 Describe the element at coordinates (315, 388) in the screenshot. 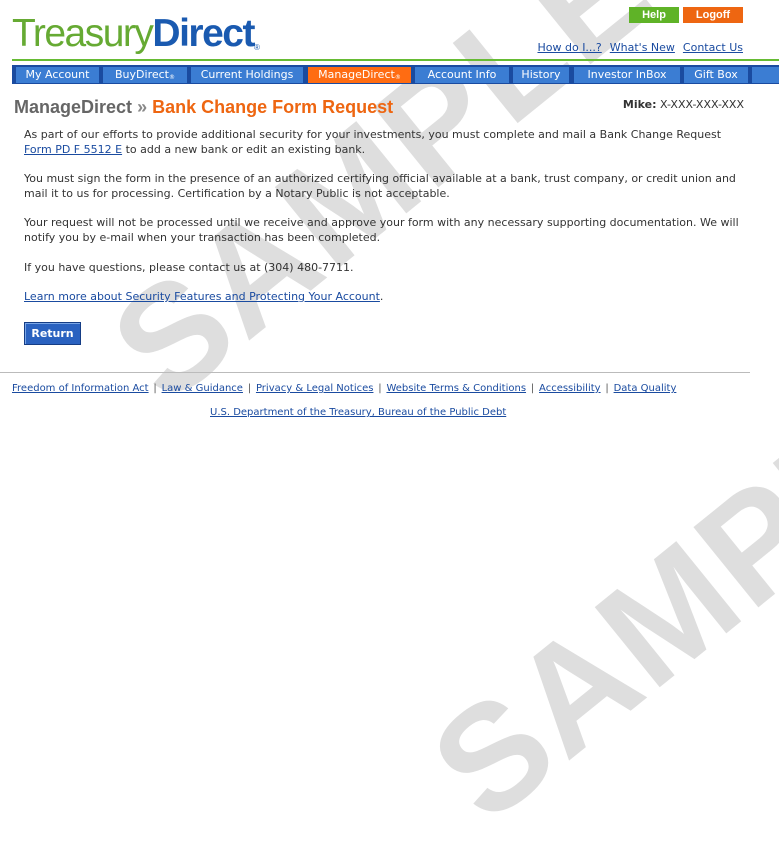

I see `footer-privacy-link: Privacy & Legal Notices` at that location.